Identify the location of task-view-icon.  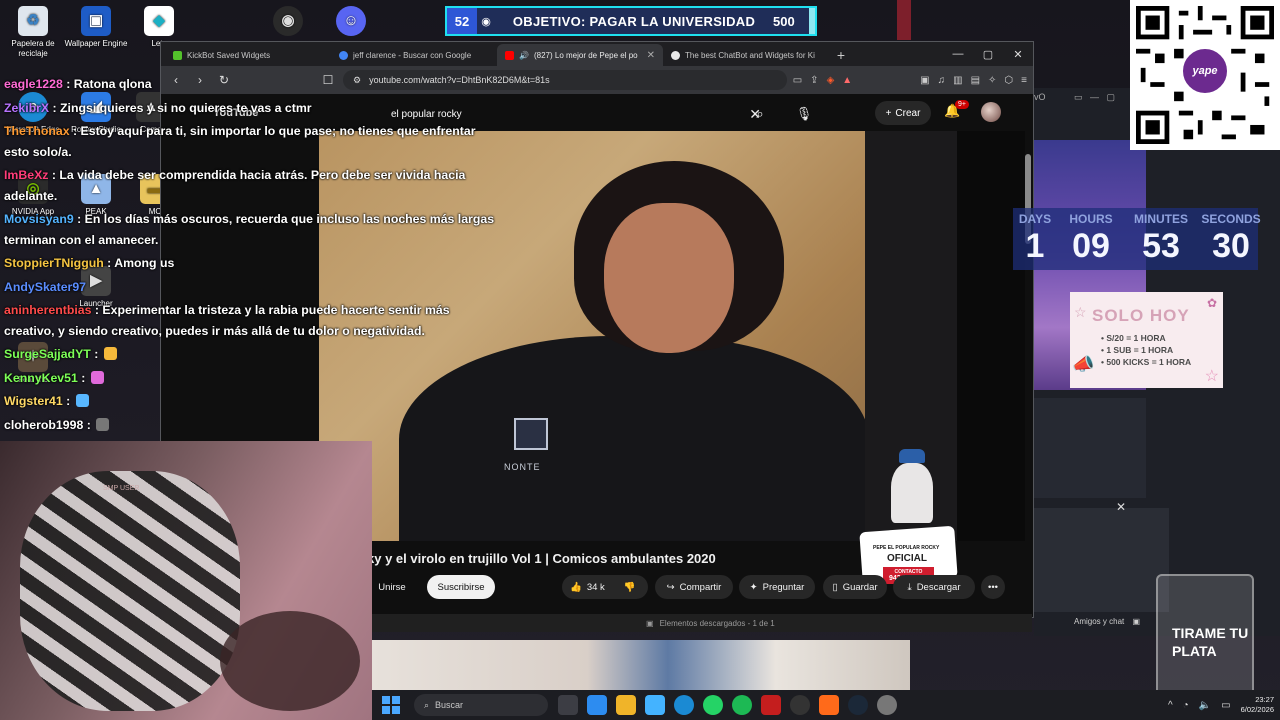
(568, 705).